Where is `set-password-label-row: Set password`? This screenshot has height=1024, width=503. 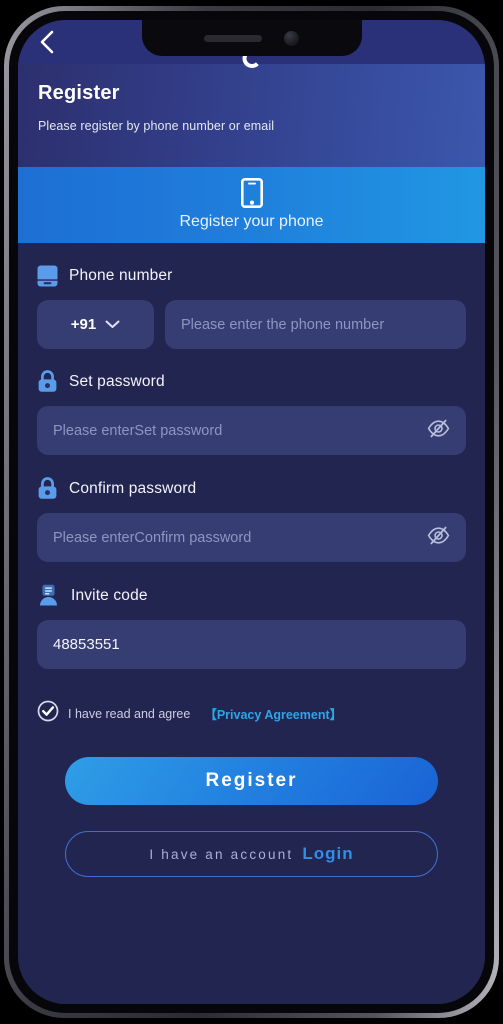 set-password-label-row: Set password is located at coordinates (251, 381).